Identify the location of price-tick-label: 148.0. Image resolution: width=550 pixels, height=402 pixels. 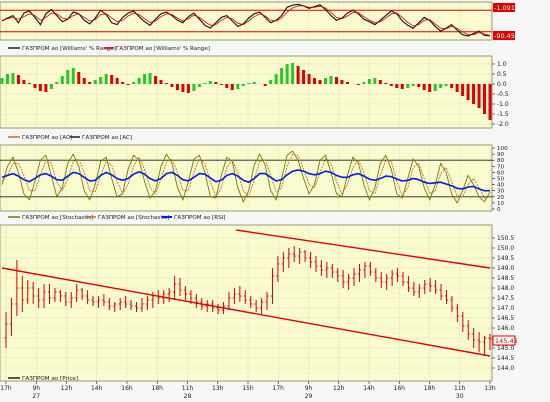
(505, 288).